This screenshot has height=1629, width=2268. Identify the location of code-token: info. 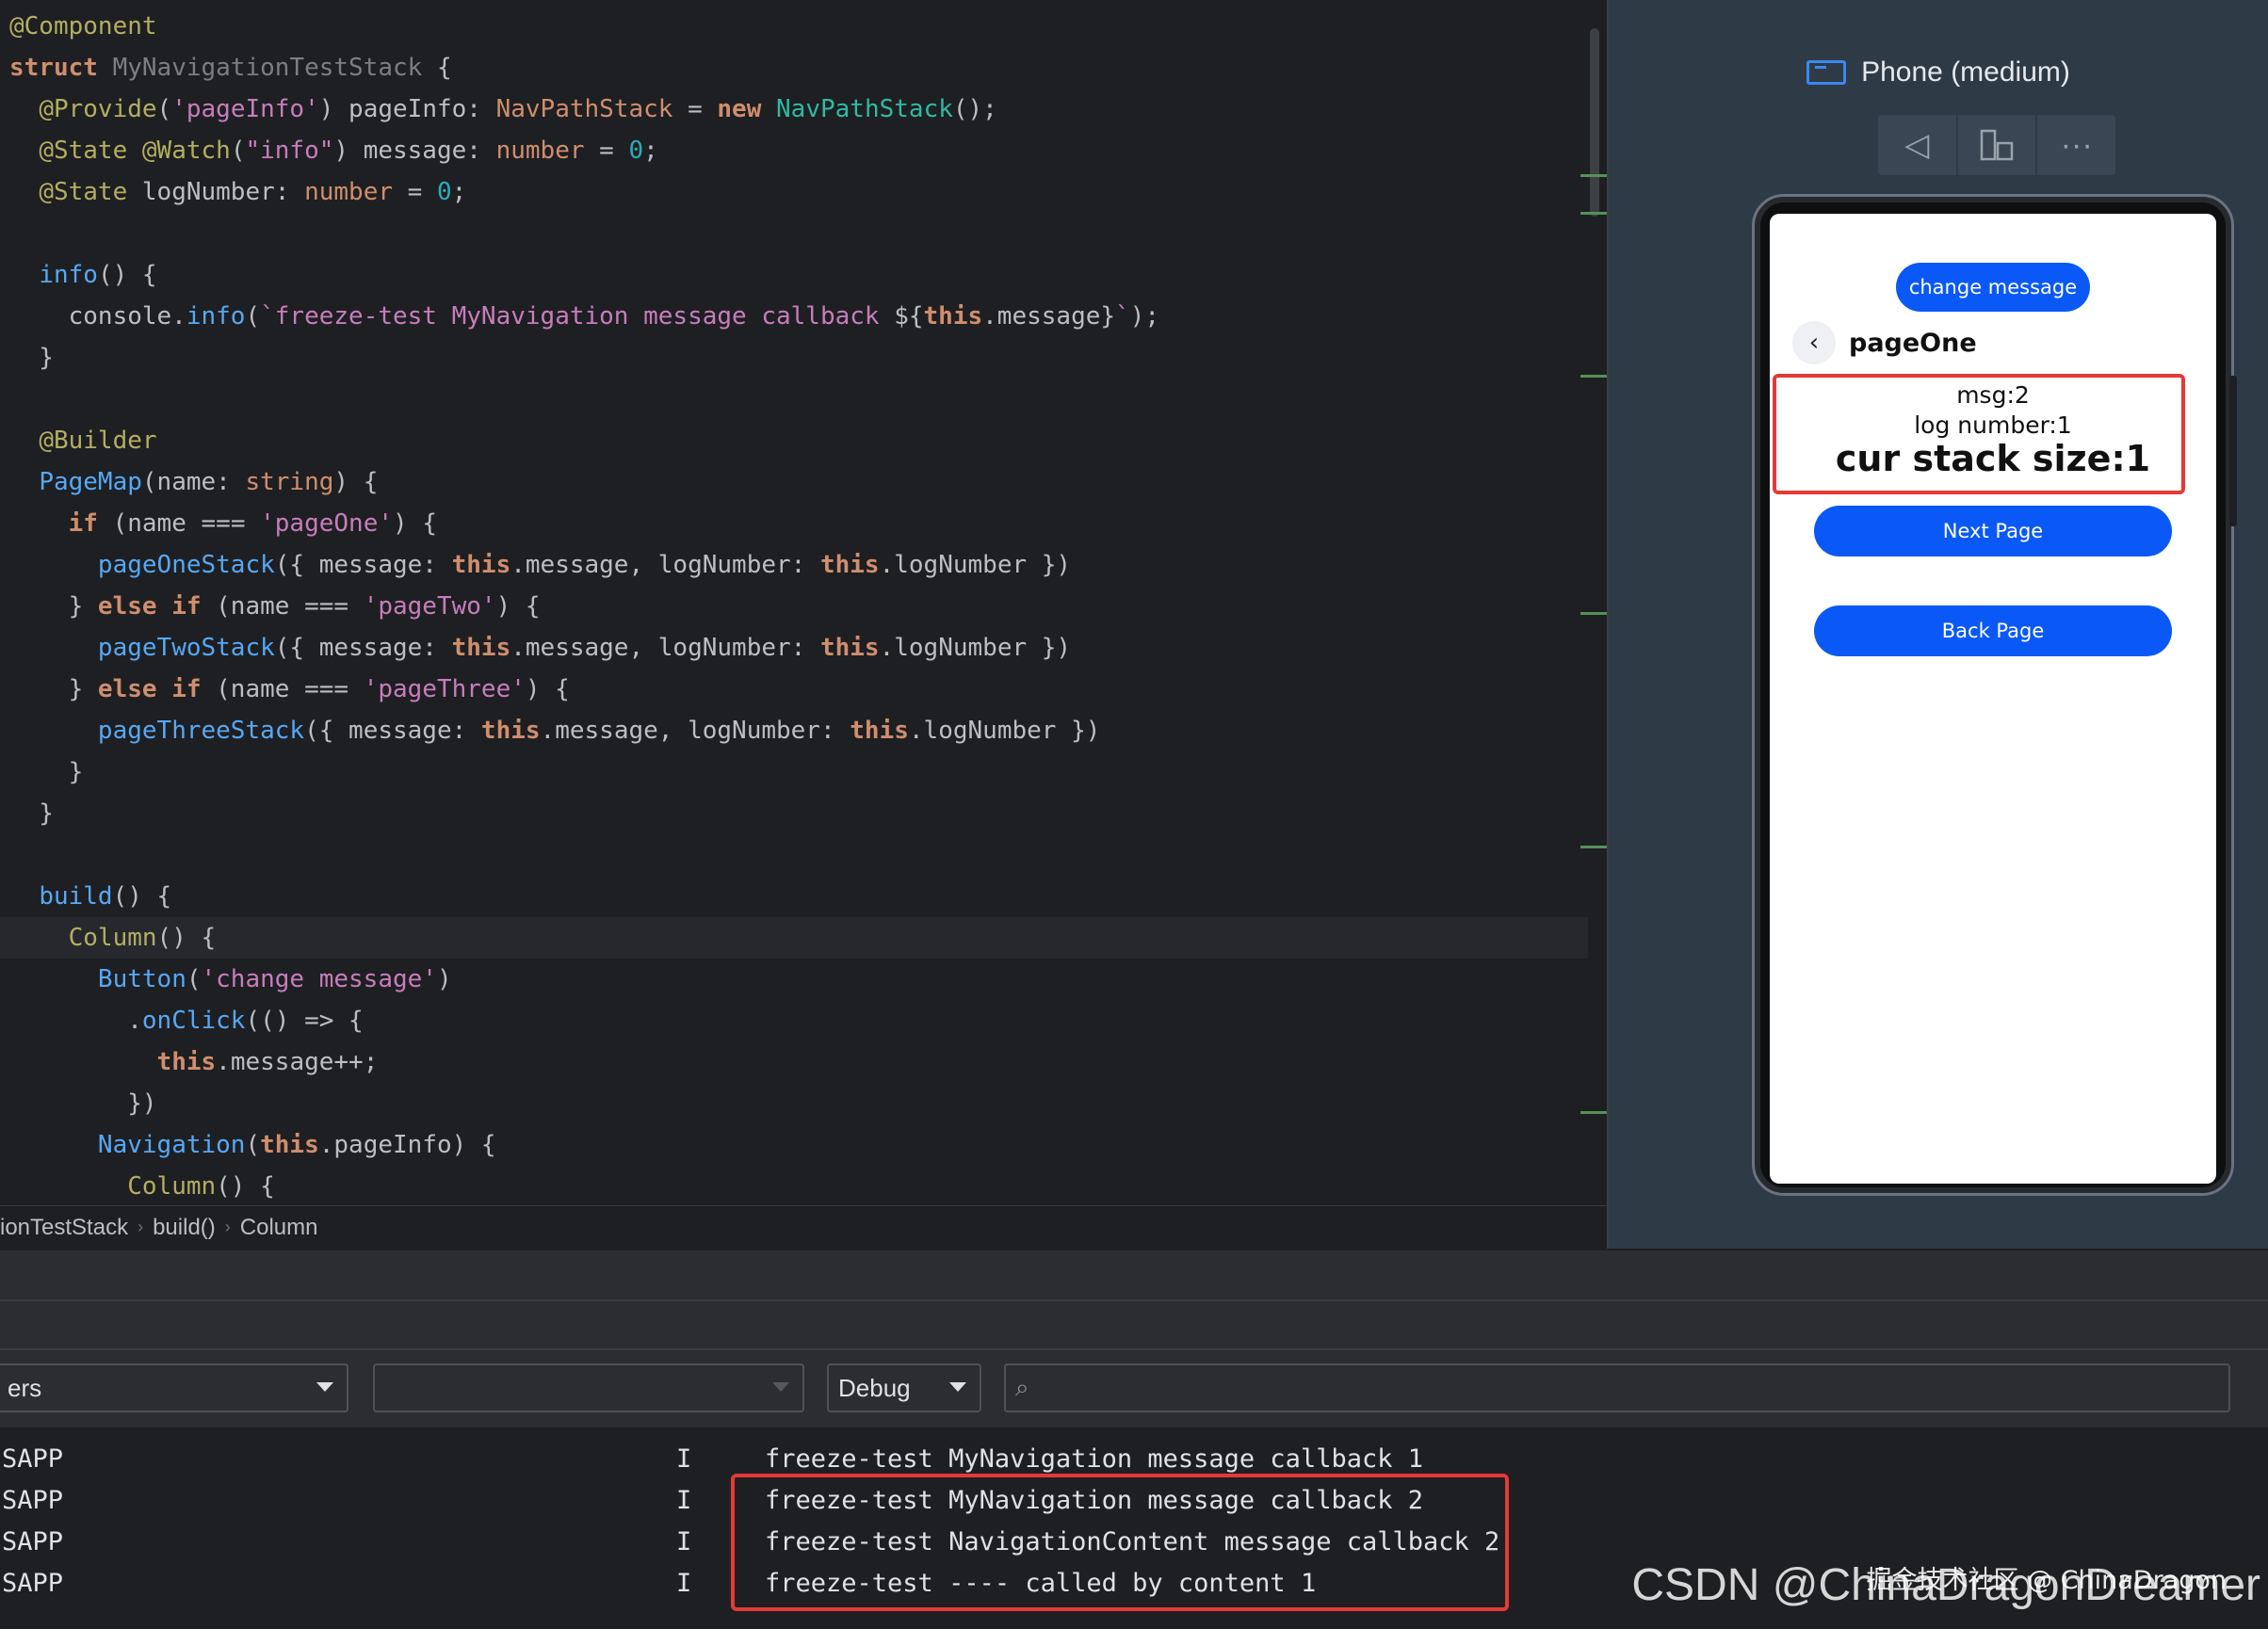
(68, 275).